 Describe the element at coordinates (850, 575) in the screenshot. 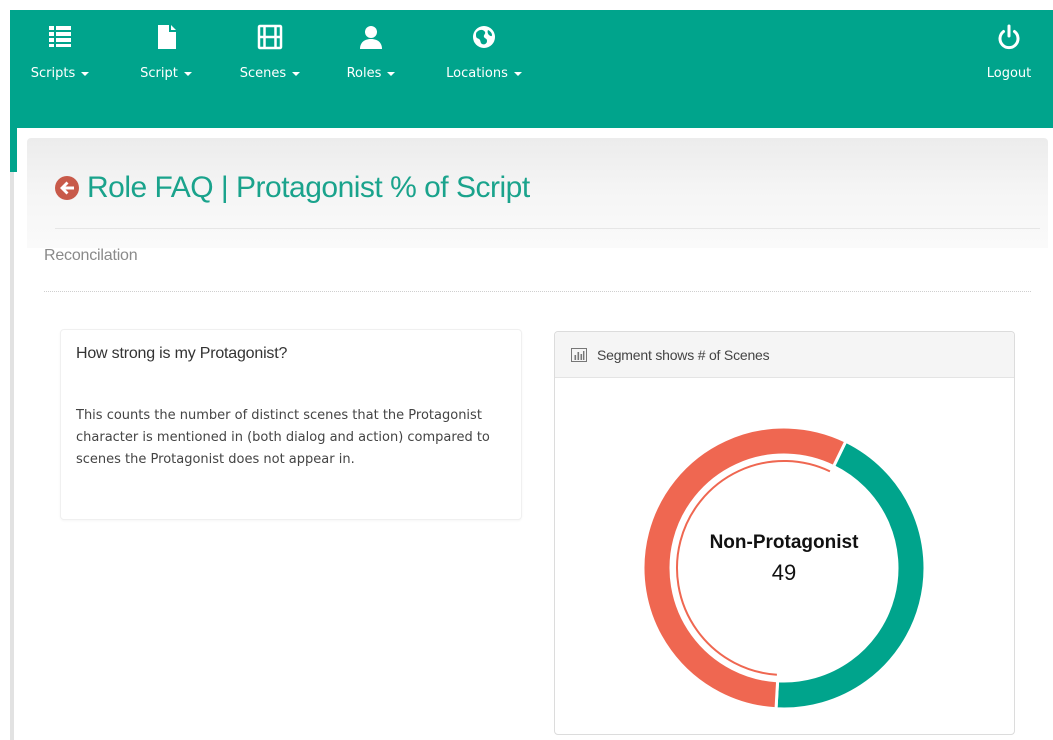

I see `donut-slice-protagonist` at that location.